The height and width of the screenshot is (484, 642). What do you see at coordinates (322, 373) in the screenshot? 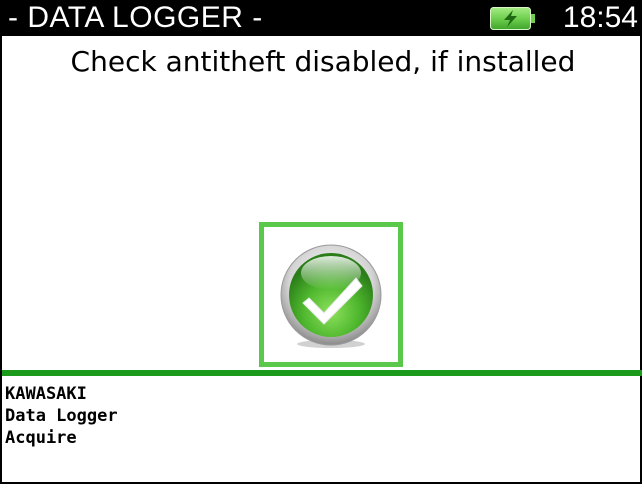
I see `section-divider` at bounding box center [322, 373].